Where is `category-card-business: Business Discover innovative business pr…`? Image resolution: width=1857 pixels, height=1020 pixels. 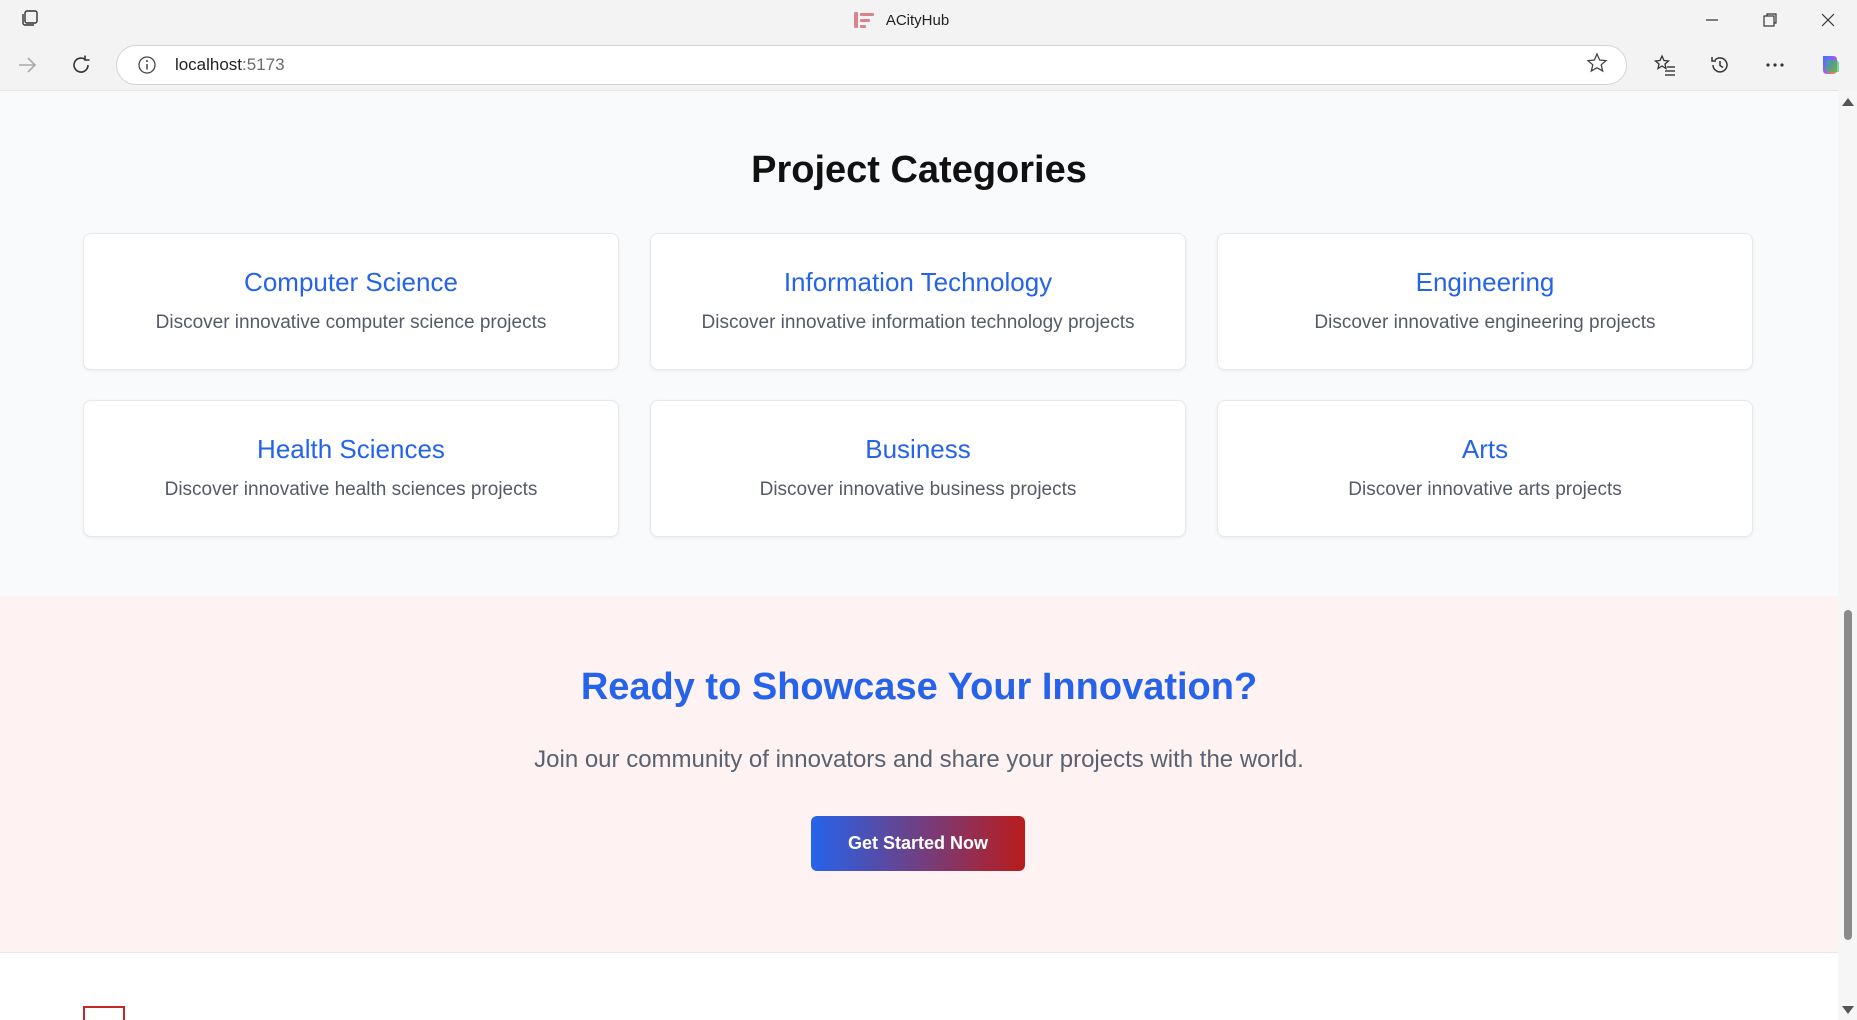
category-card-business: Business Discover innovative business pr… is located at coordinates (918, 468).